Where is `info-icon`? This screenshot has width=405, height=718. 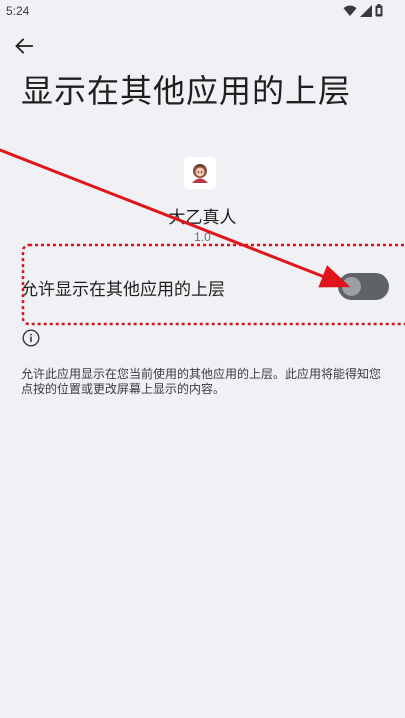 info-icon is located at coordinates (31, 338).